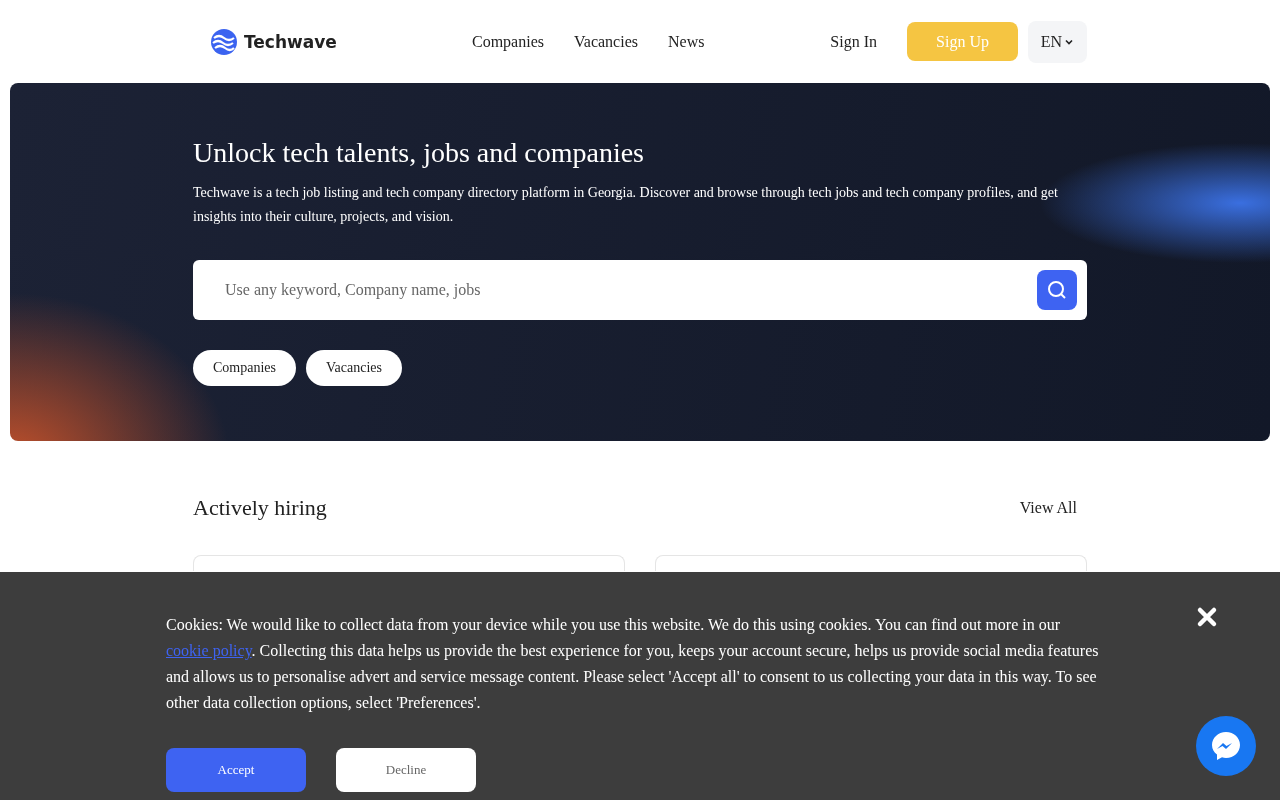  What do you see at coordinates (290, 41) in the screenshot?
I see `brand-name: Techwave` at bounding box center [290, 41].